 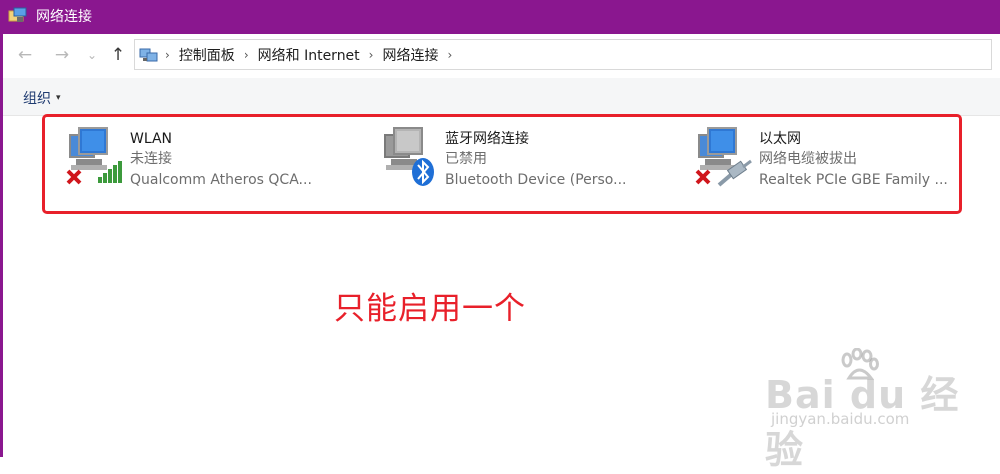 What do you see at coordinates (17, 14) in the screenshot?
I see `network-folder-icon` at bounding box center [17, 14].